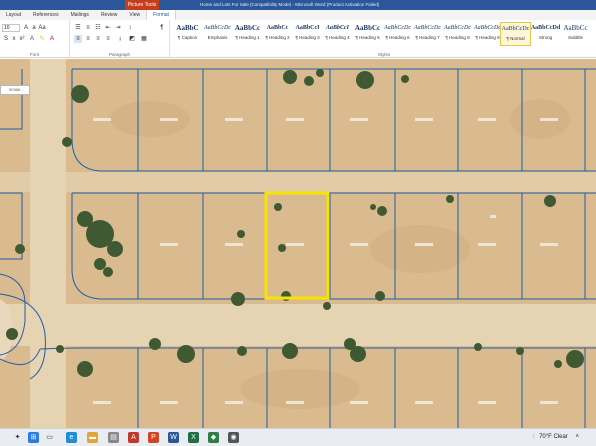 Image resolution: width=596 pixels, height=446 pixels. What do you see at coordinates (133, 437) in the screenshot?
I see `acrobat-icon: A` at bounding box center [133, 437].